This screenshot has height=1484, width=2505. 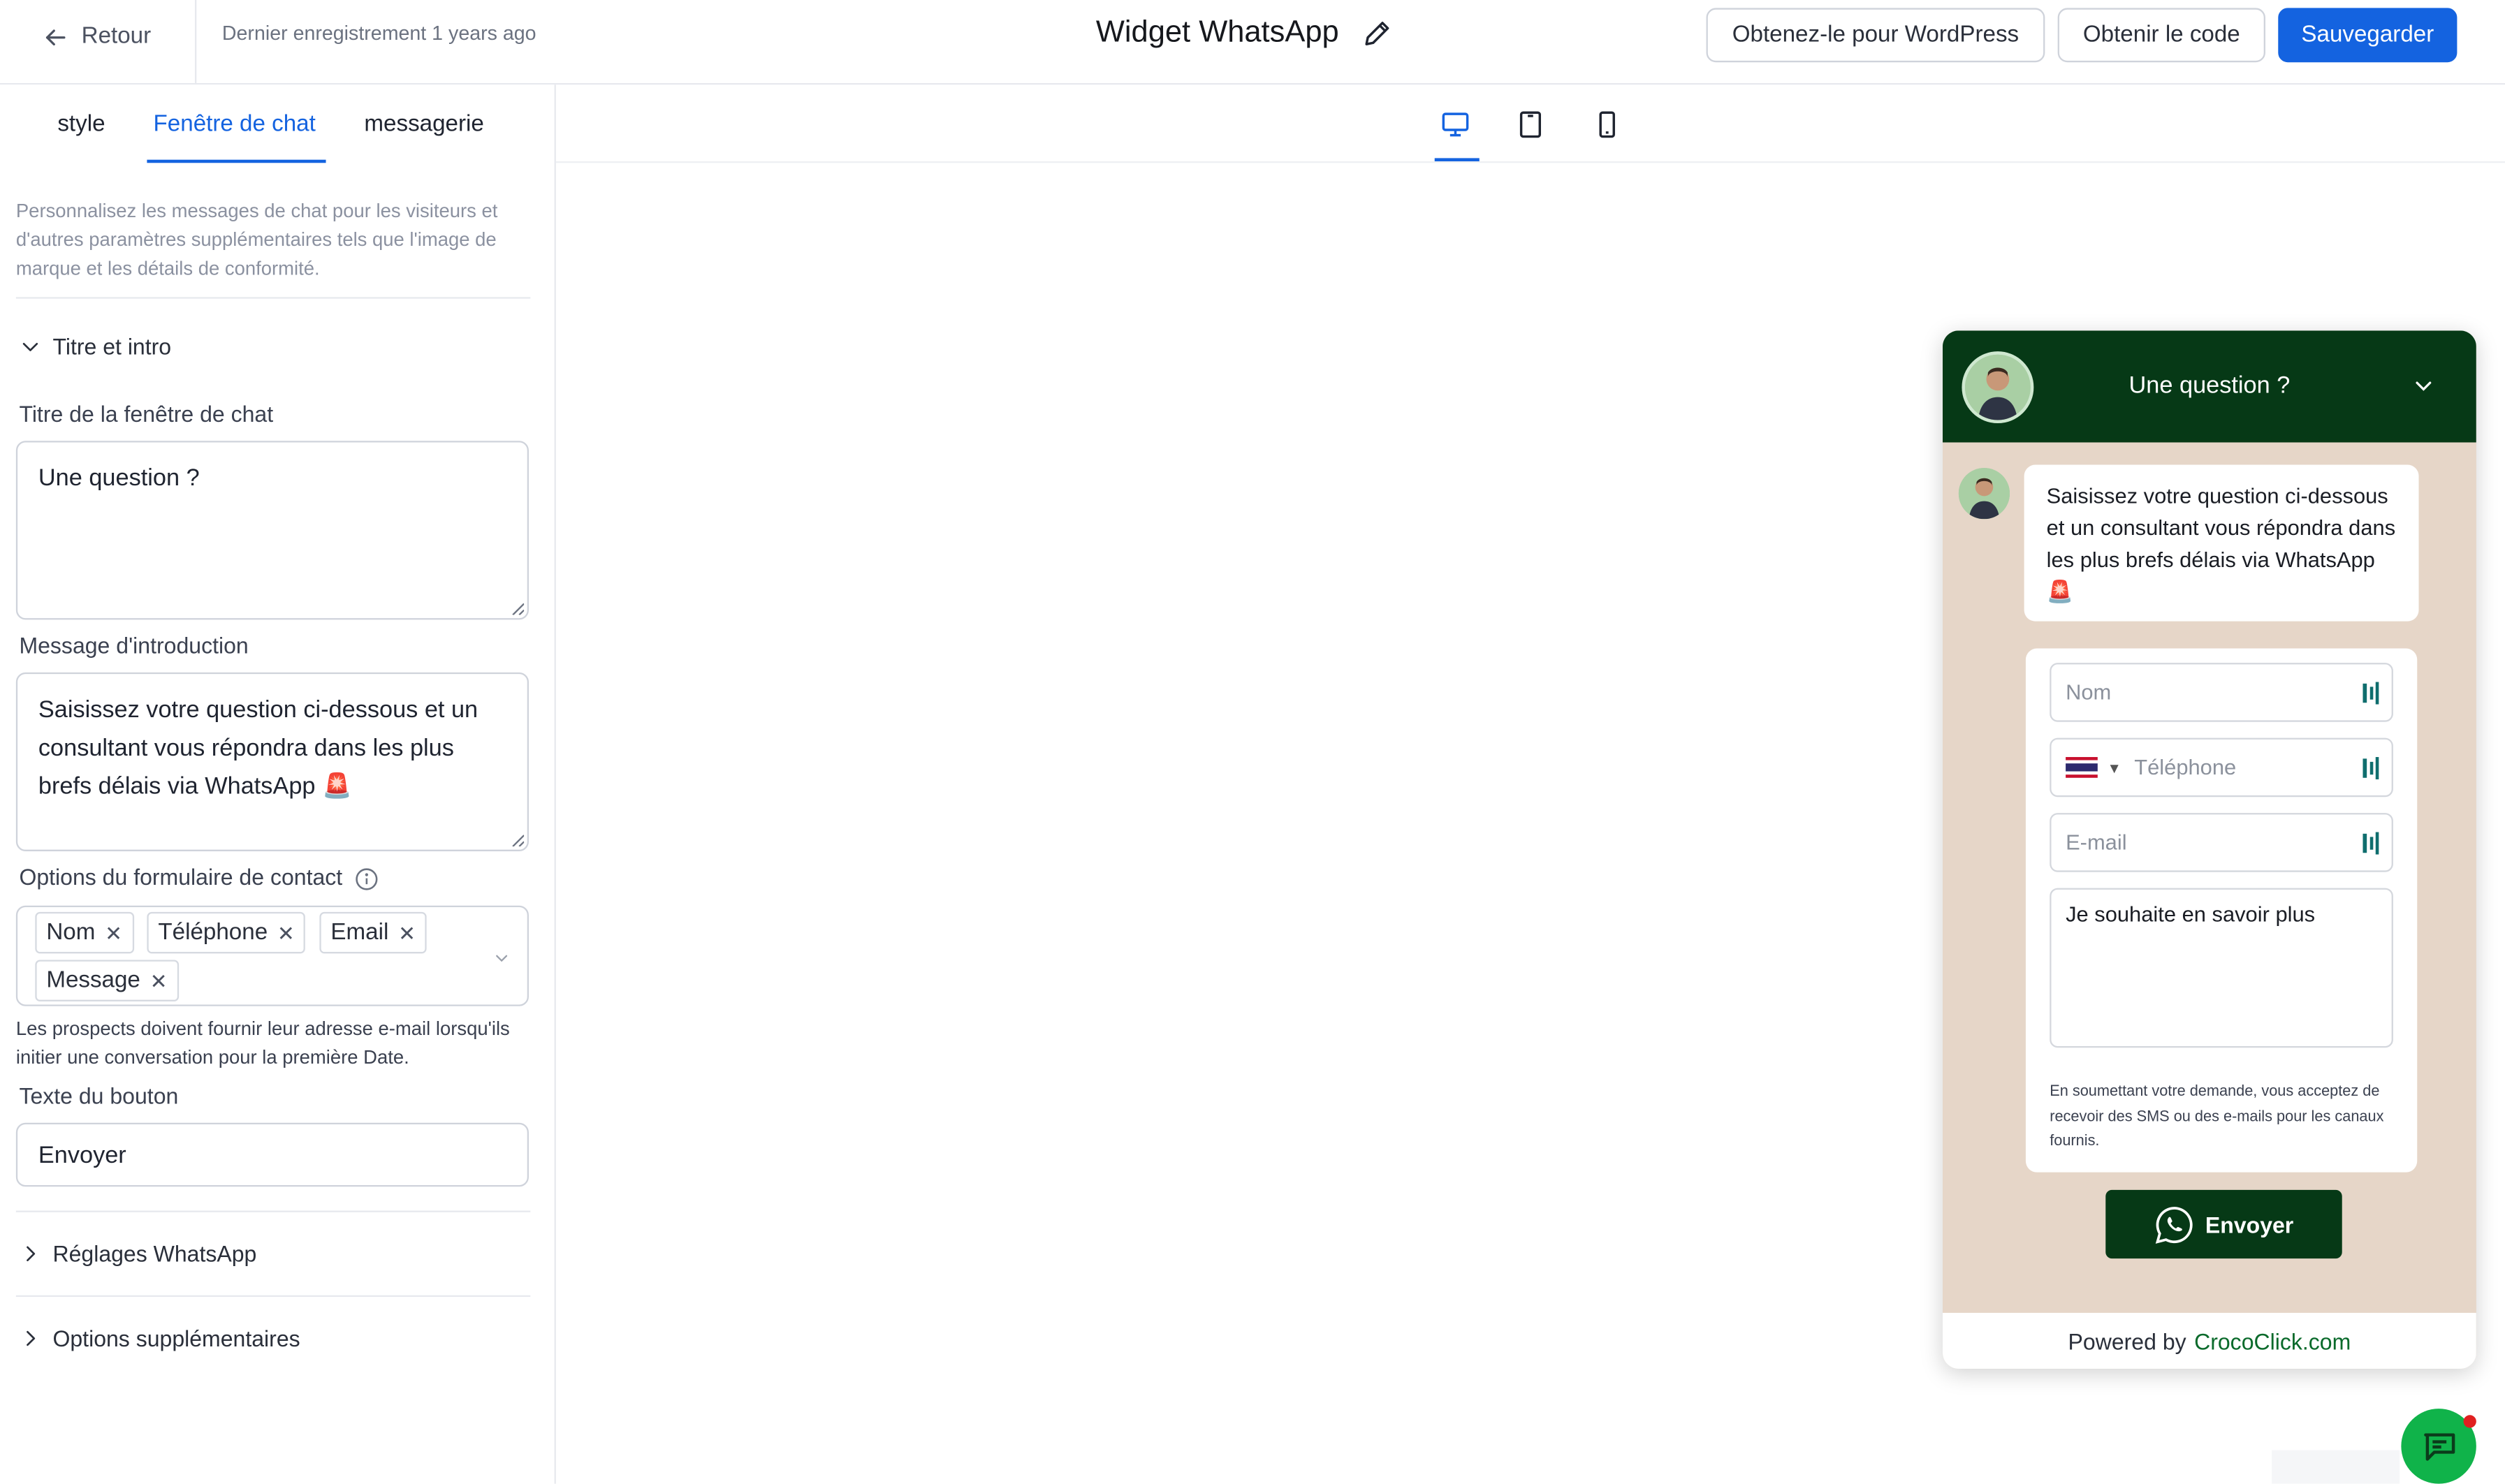 I want to click on tablet-view-button, so click(x=1530, y=125).